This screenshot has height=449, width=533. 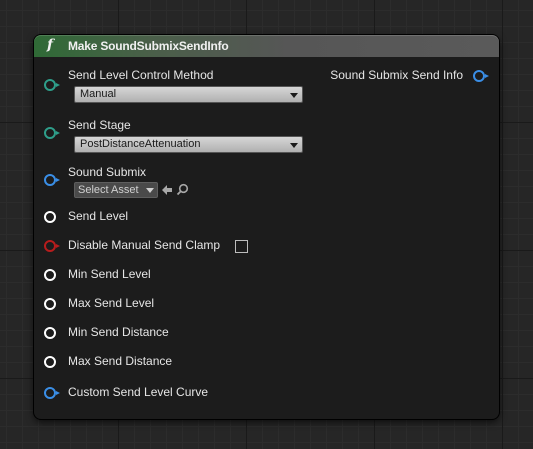 What do you see at coordinates (98, 94) in the screenshot?
I see `dropdown-value: Manual` at bounding box center [98, 94].